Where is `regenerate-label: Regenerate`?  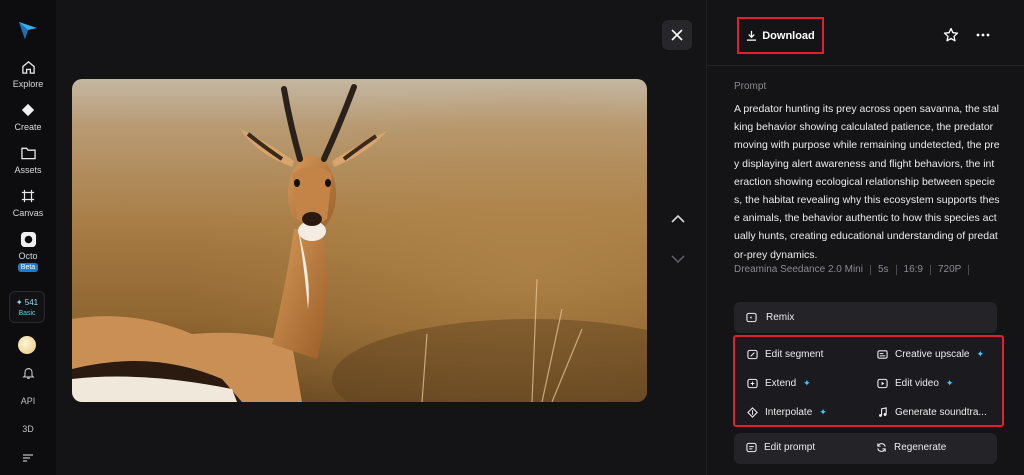
regenerate-label: Regenerate is located at coordinates (920, 447).